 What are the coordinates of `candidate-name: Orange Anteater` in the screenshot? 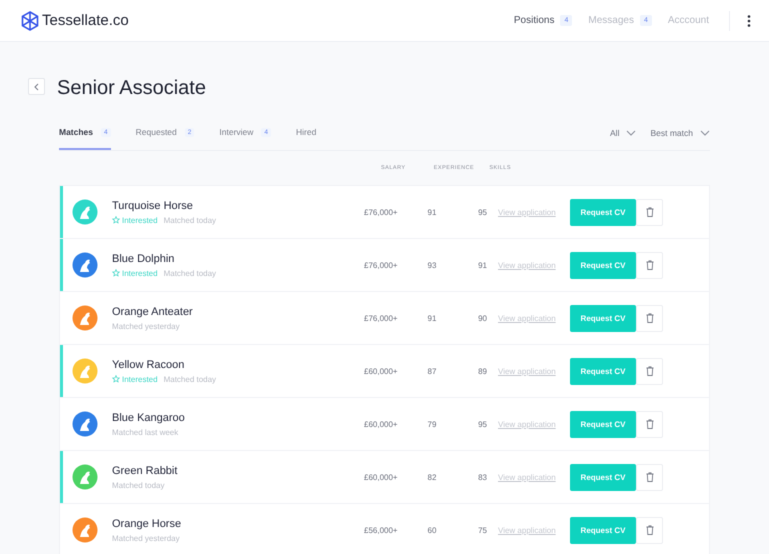 It's located at (153, 312).